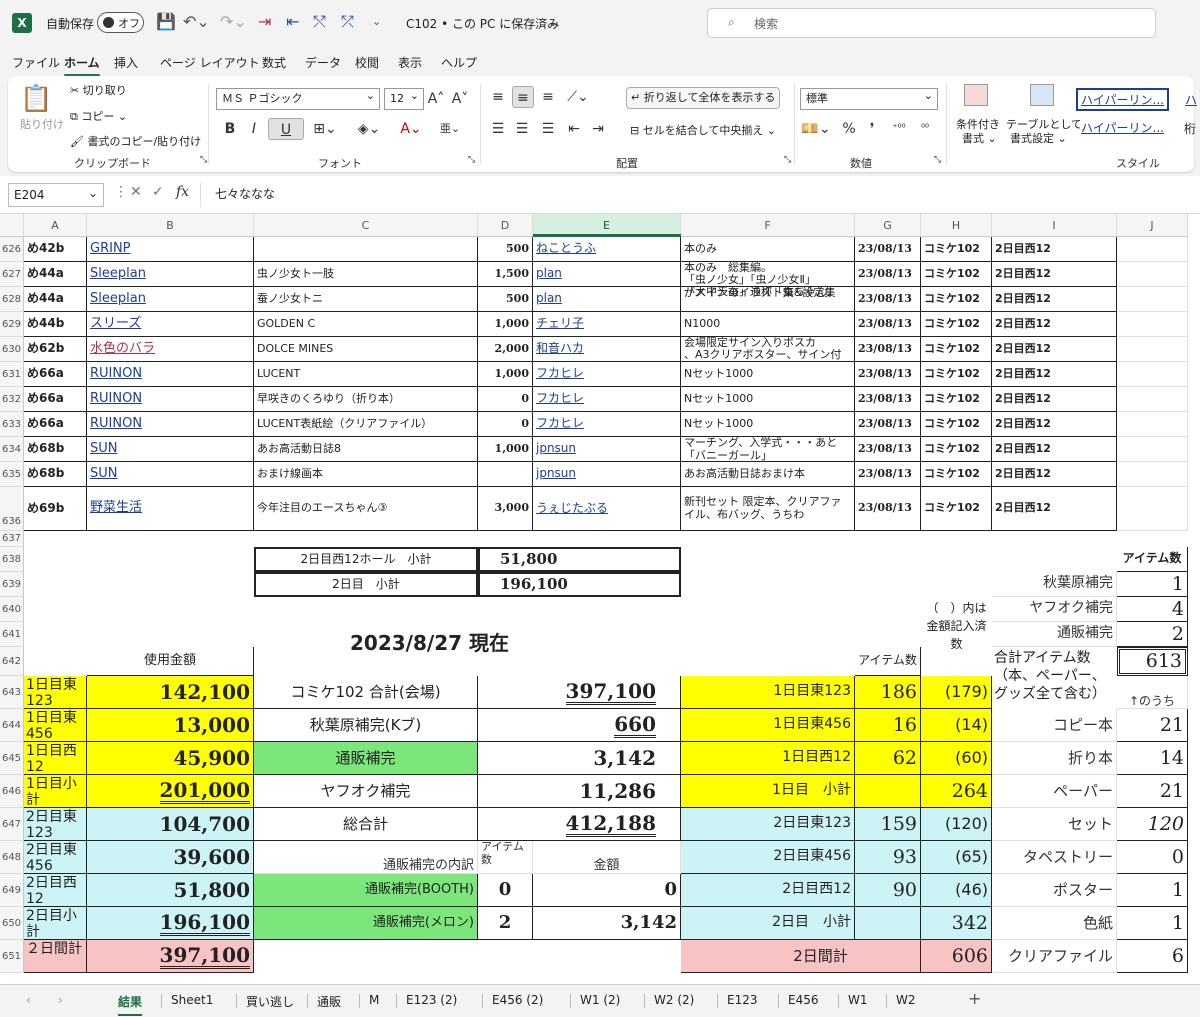  I want to click on decrease-decimal-icon: ⁰⁰, so click(925, 129).